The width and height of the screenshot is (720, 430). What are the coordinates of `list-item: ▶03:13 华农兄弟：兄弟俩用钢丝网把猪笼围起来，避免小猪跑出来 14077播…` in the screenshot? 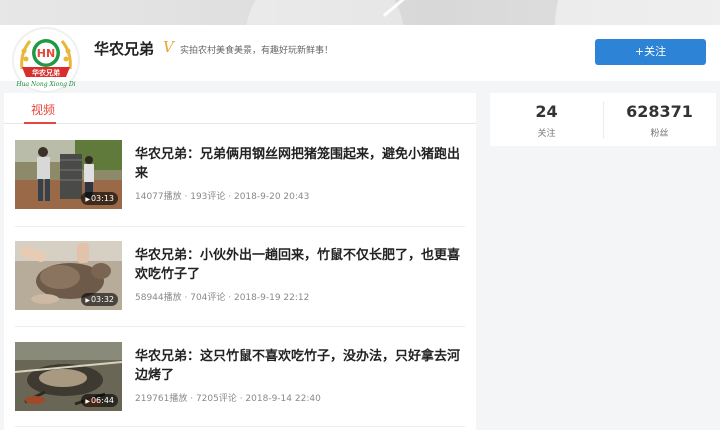 It's located at (240, 190).